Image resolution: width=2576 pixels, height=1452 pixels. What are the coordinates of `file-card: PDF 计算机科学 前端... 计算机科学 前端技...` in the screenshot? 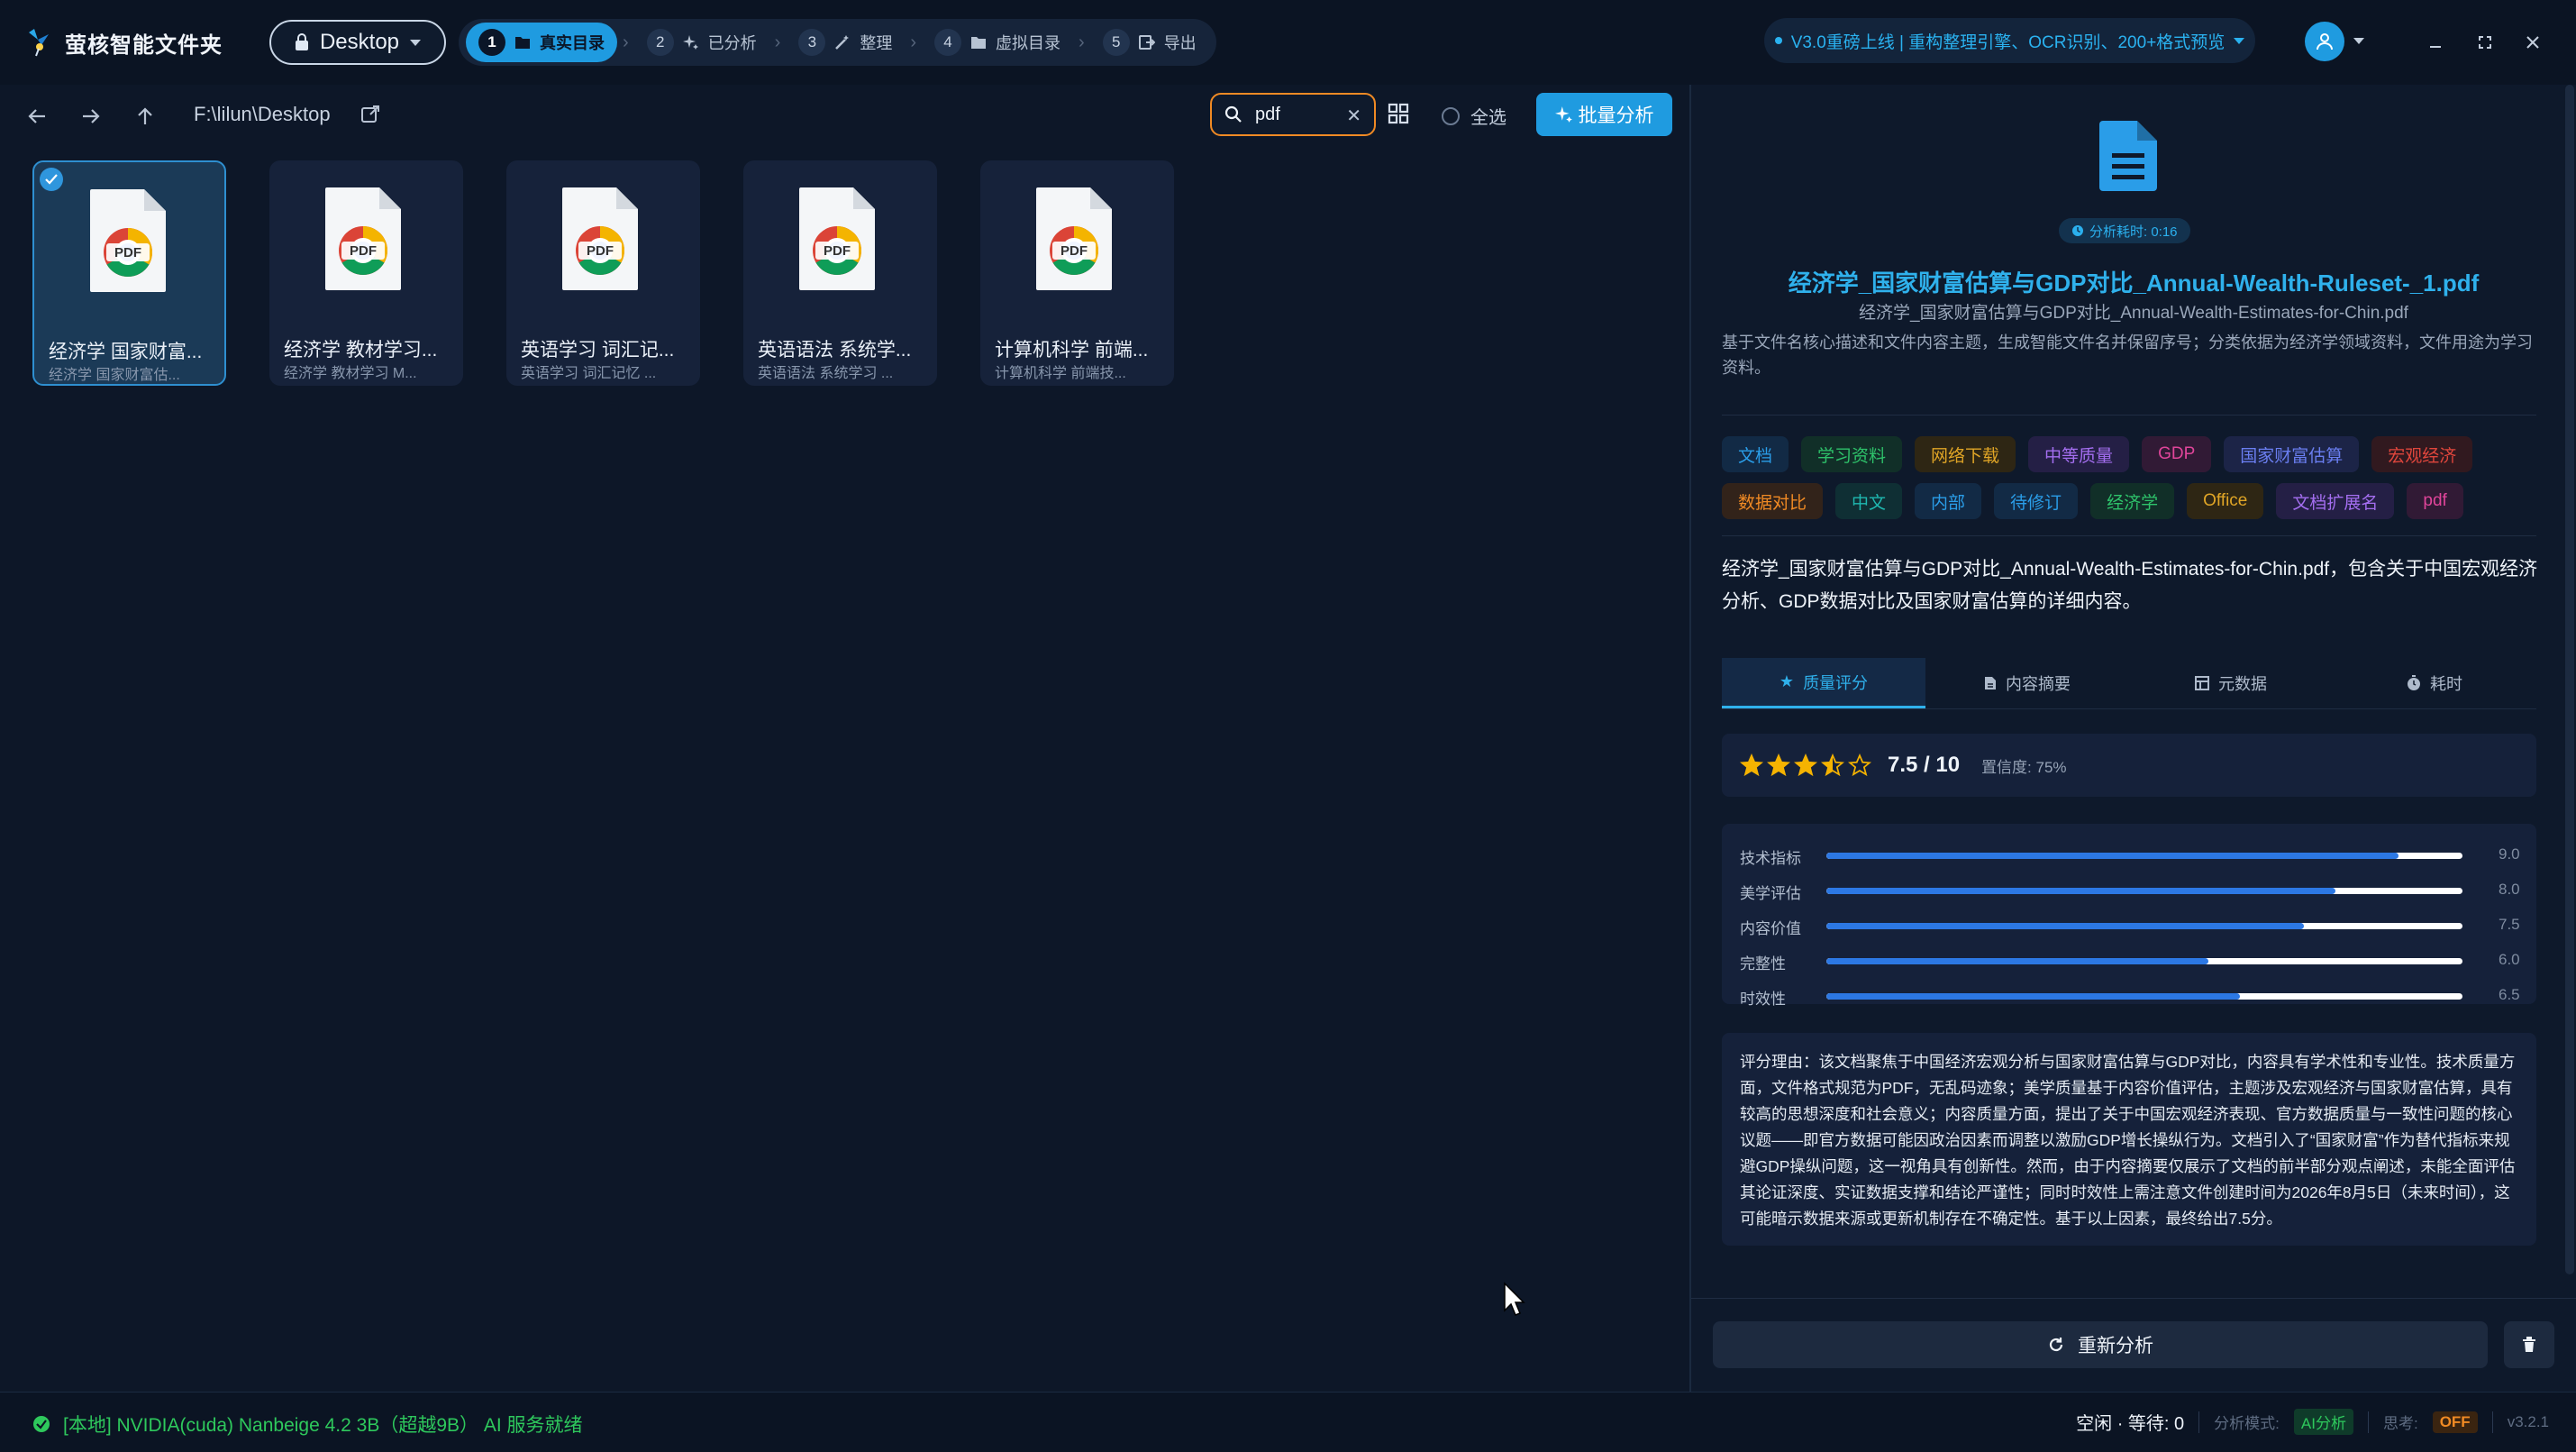 It's located at (1077, 273).